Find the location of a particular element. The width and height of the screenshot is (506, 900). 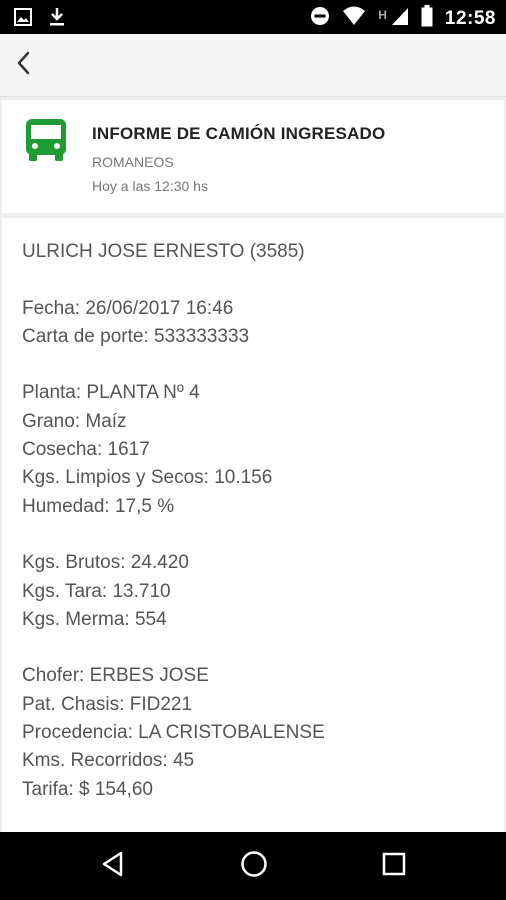

nav-back-icon is located at coordinates (113, 866).